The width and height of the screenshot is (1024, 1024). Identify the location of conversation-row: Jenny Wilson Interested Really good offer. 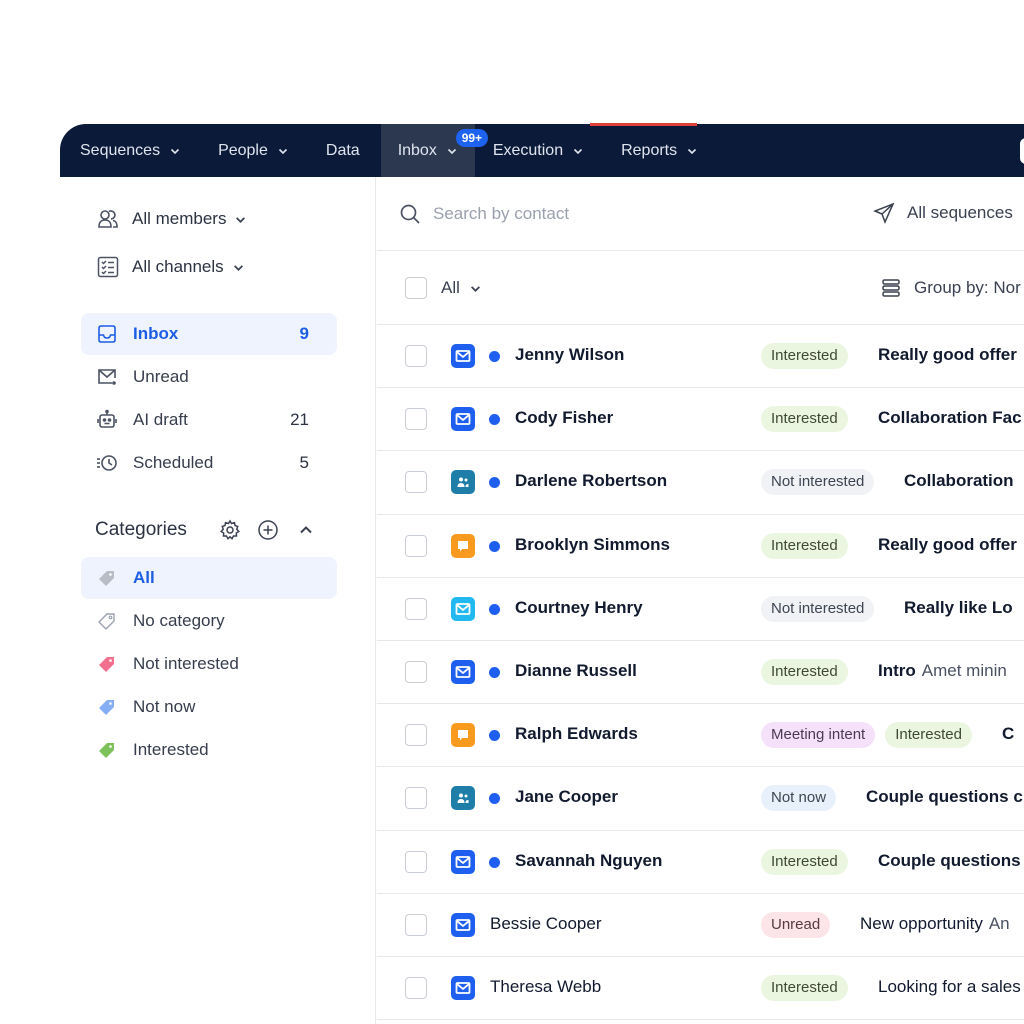
(700, 357).